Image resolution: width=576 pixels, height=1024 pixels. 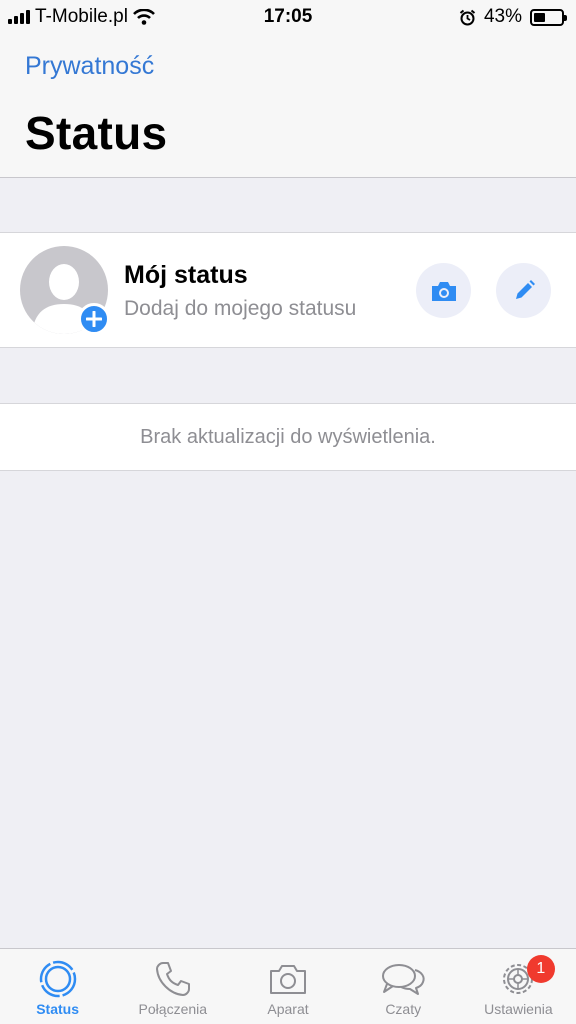 What do you see at coordinates (173, 1009) in the screenshot?
I see `tab-calls-label: Połączenia` at bounding box center [173, 1009].